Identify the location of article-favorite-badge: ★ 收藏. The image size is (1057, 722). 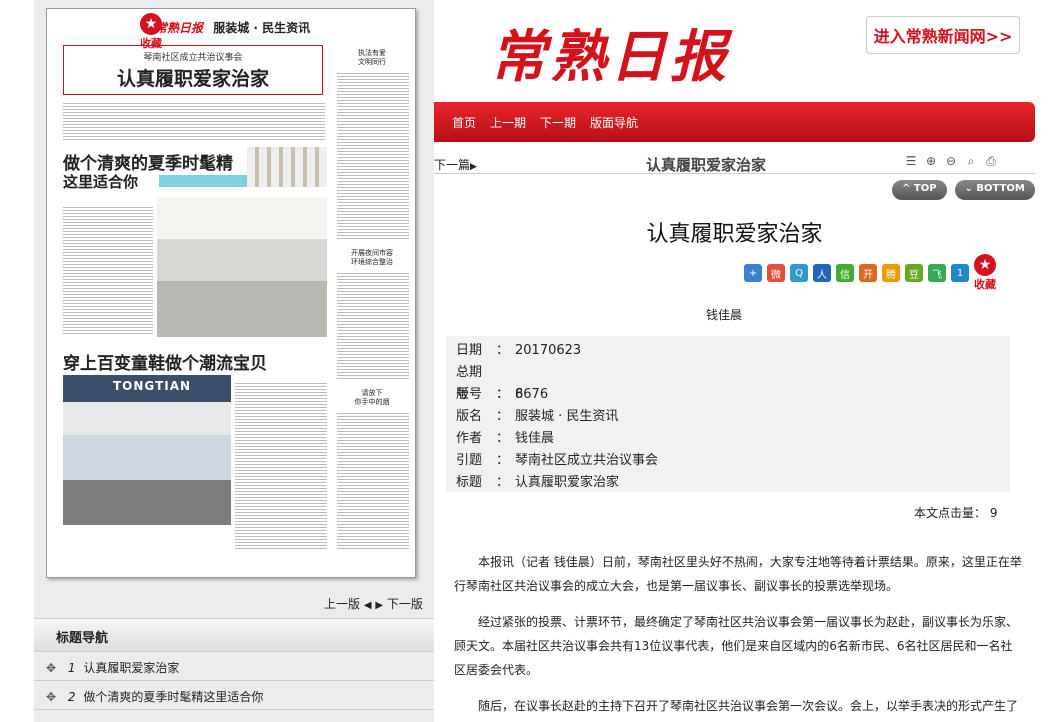
(985, 273).